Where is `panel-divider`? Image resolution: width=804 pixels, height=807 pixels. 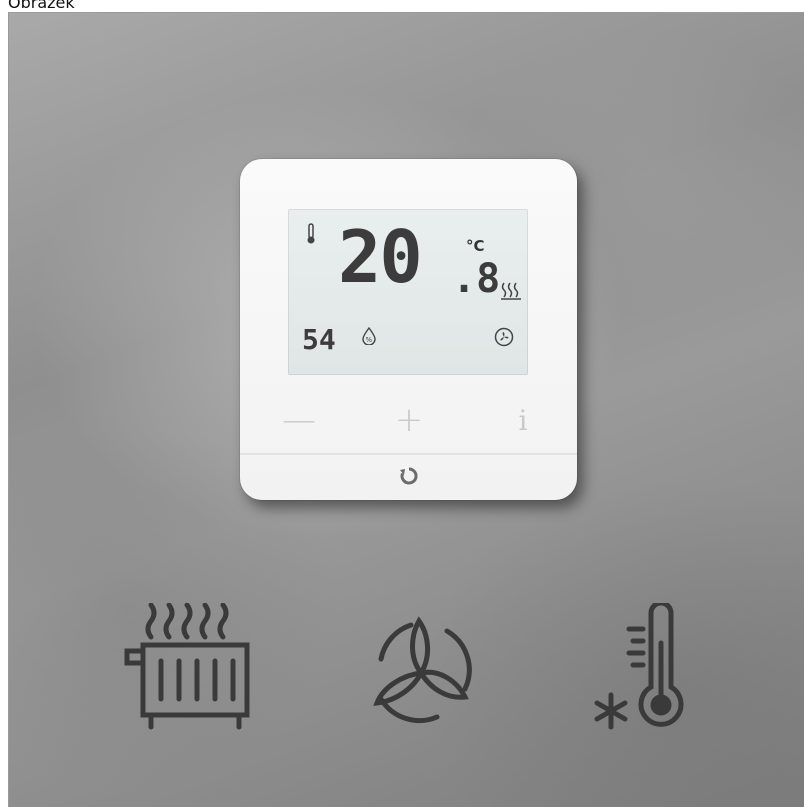
panel-divider is located at coordinates (408, 454).